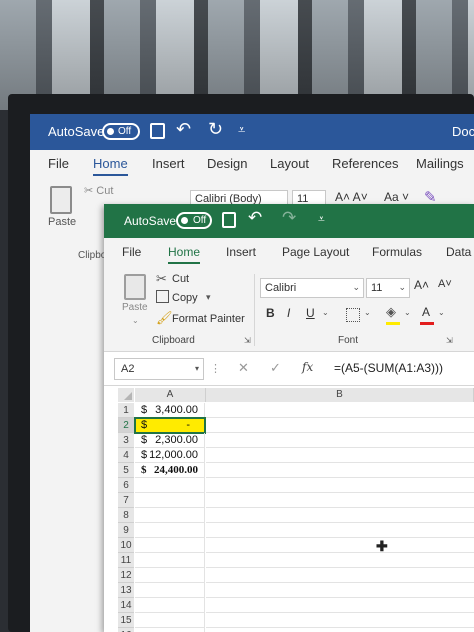 The height and width of the screenshot is (632, 474). What do you see at coordinates (229, 220) in the screenshot?
I see `excel-save-icon` at bounding box center [229, 220].